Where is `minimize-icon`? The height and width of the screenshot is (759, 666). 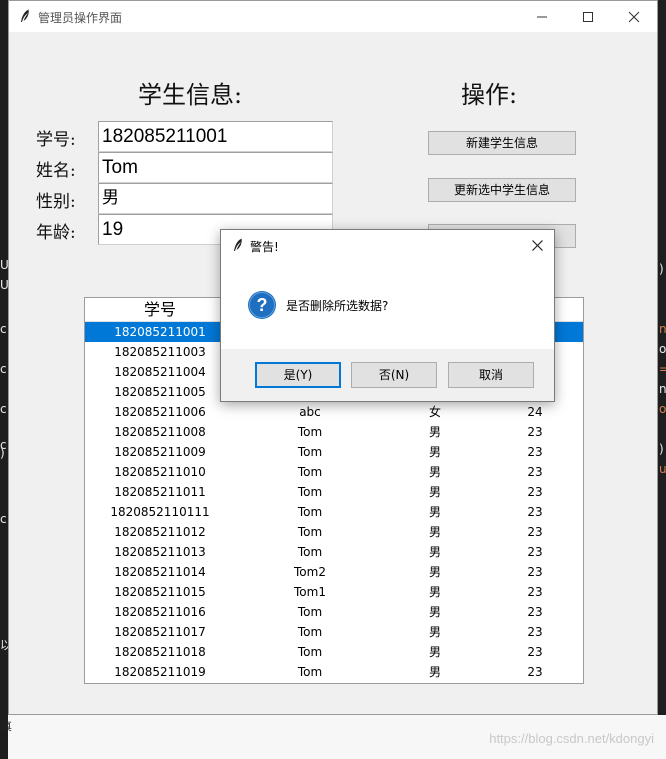 minimize-icon is located at coordinates (542, 17).